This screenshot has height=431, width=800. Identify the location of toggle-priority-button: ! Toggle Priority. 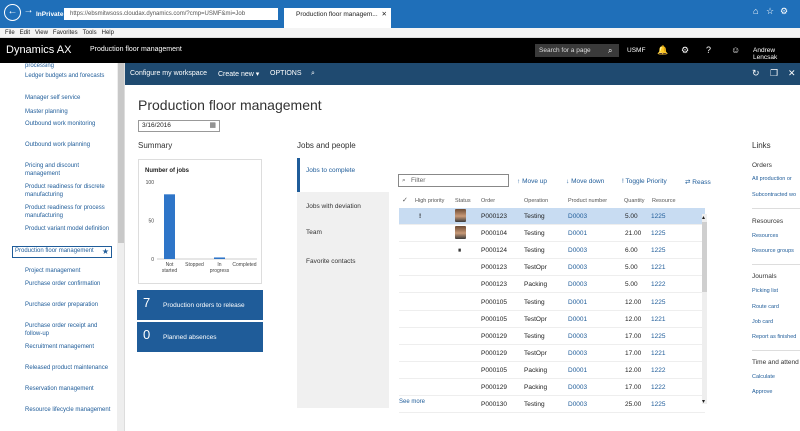
(644, 181).